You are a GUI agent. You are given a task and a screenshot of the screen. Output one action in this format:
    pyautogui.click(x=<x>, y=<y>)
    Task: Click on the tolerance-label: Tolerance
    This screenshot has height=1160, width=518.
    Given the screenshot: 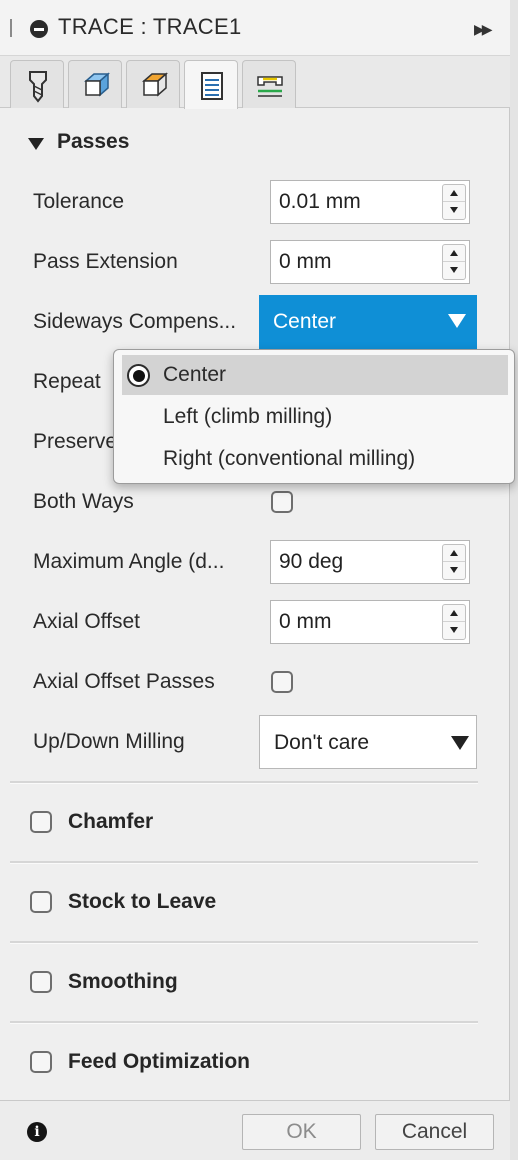 What is the action you would take?
    pyautogui.click(x=79, y=201)
    